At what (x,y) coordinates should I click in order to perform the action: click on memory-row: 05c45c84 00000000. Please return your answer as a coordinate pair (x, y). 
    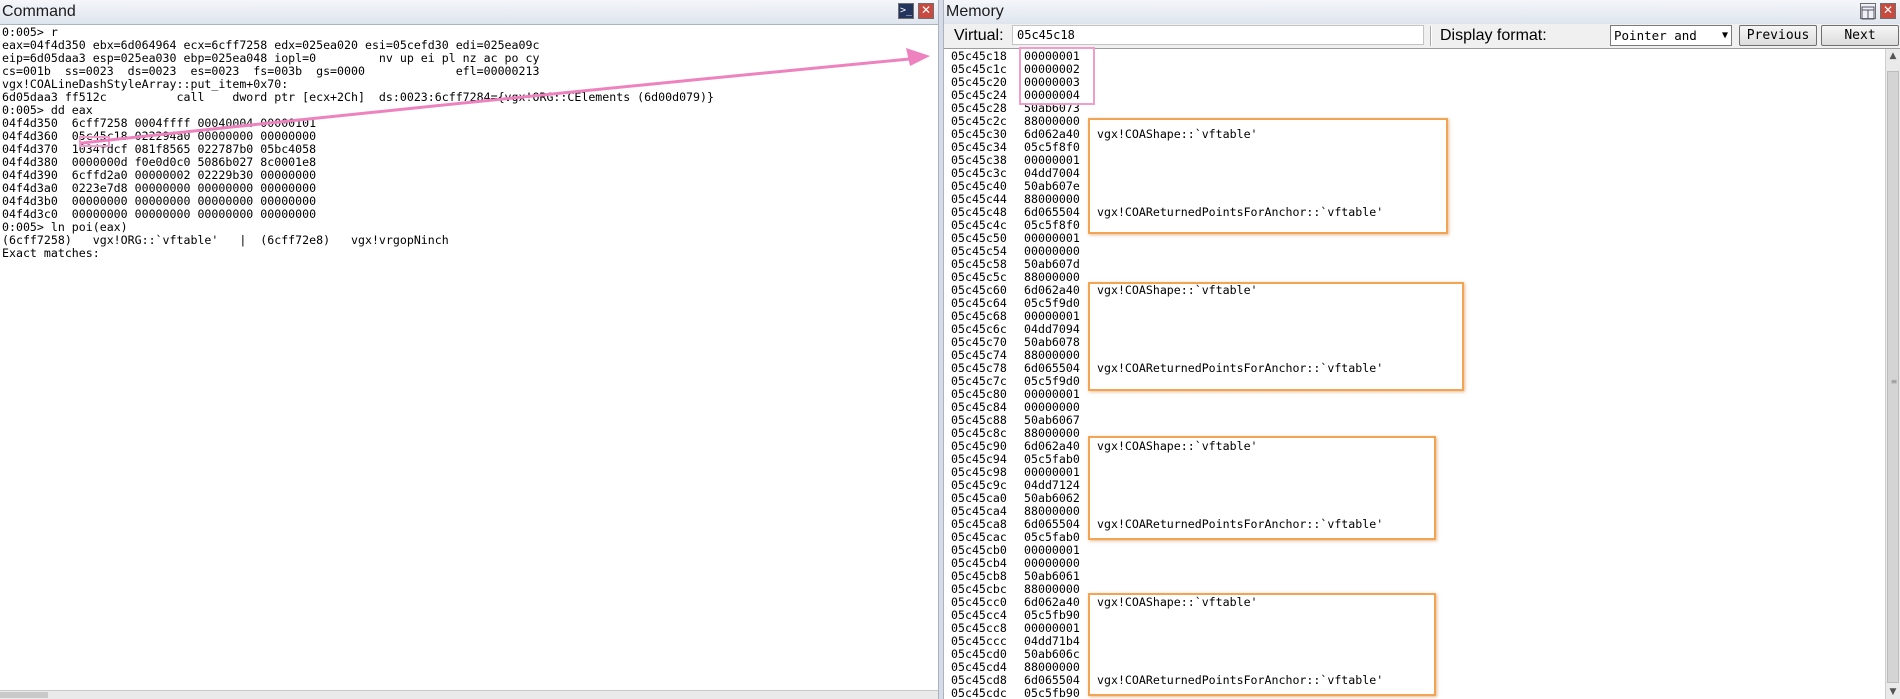
    Looking at the image, I should click on (1167, 407).